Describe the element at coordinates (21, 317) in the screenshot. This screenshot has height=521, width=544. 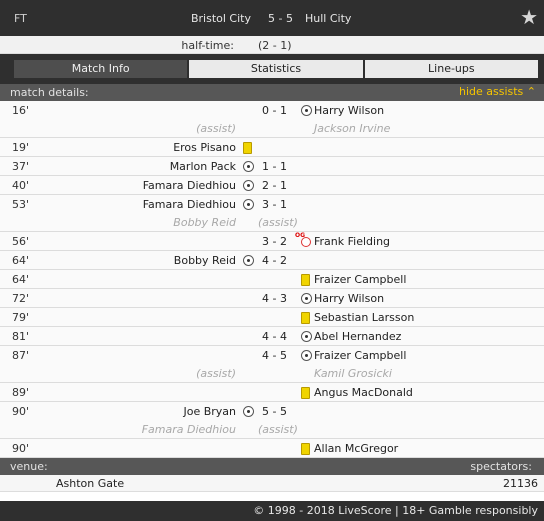
I see `event-minute: 79'` at that location.